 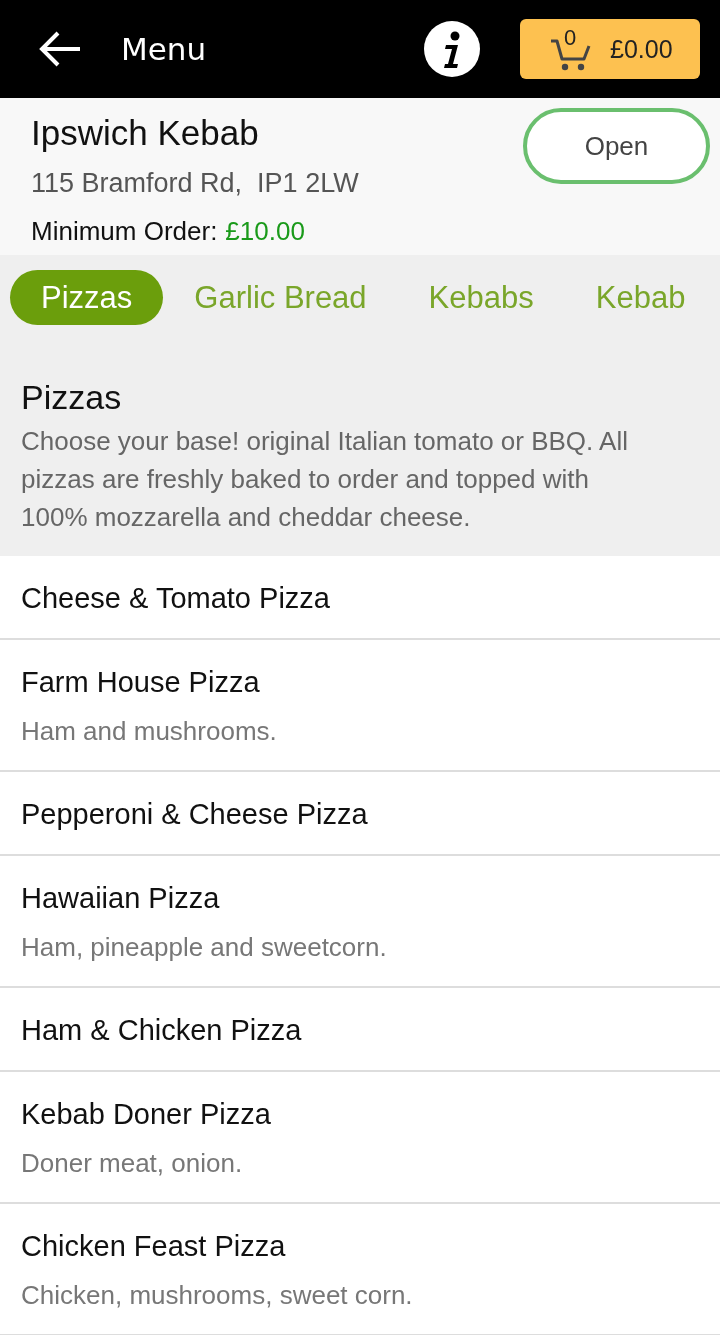 What do you see at coordinates (217, 1295) in the screenshot?
I see `item-description: Chicken, mushrooms, sweet corn.` at bounding box center [217, 1295].